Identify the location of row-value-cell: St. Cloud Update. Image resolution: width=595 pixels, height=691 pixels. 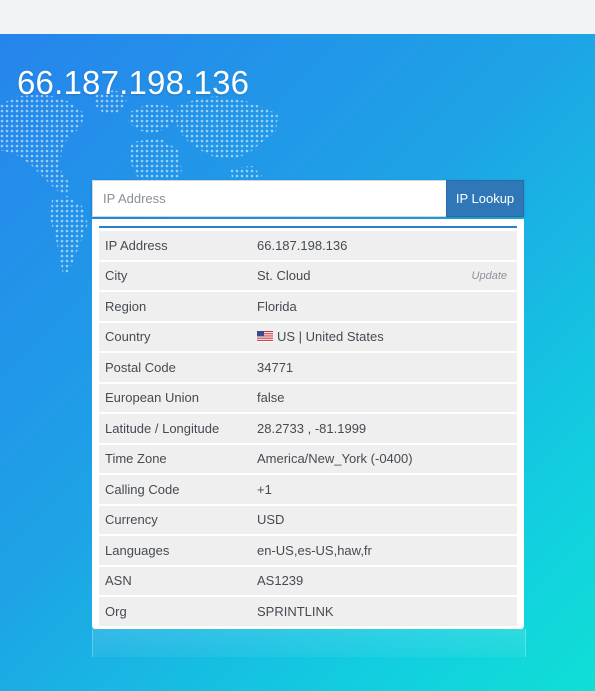
(384, 275).